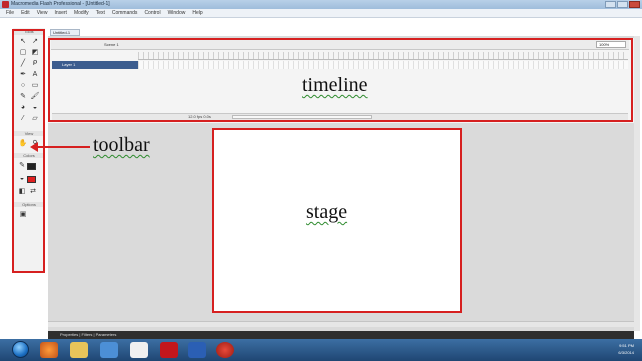 This screenshot has height=361, width=642. What do you see at coordinates (626, 345) in the screenshot?
I see `clock-time: 9:51 PM` at bounding box center [626, 345].